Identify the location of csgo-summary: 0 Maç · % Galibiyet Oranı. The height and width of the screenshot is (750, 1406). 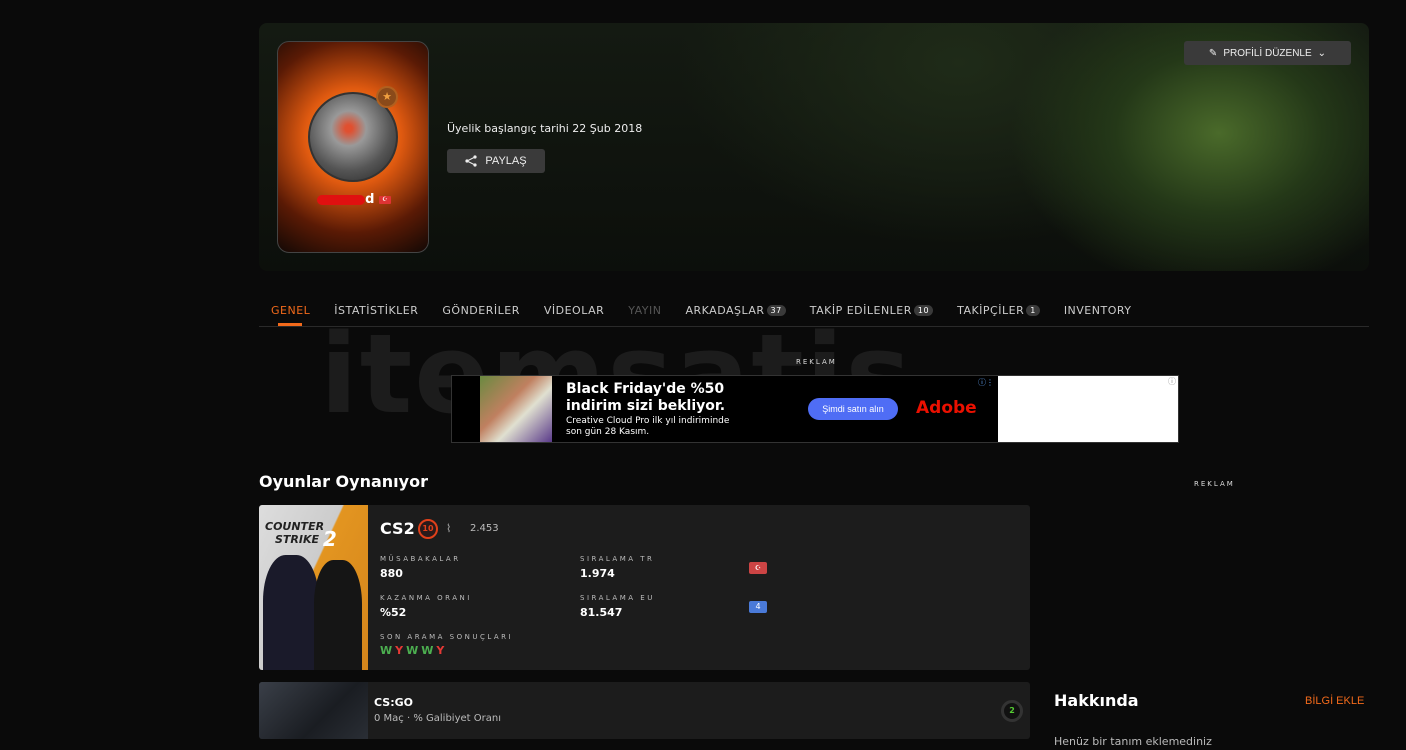
(437, 718).